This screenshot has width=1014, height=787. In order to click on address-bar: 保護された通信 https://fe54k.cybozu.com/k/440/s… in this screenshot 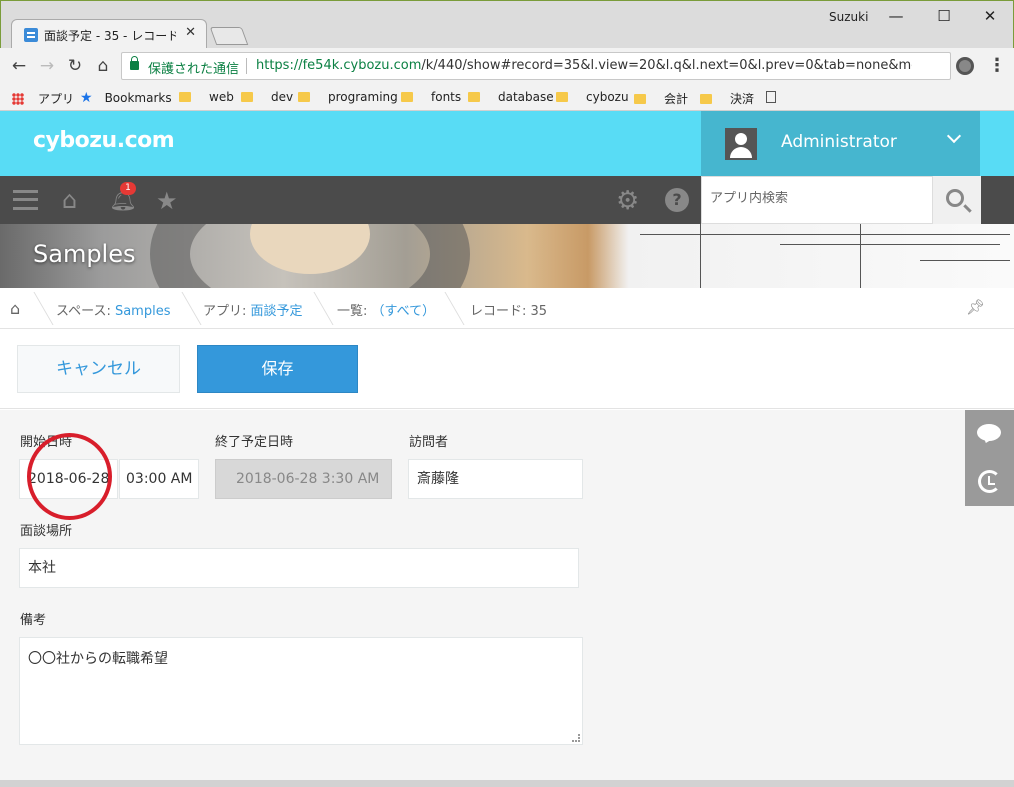, I will do `click(536, 66)`.